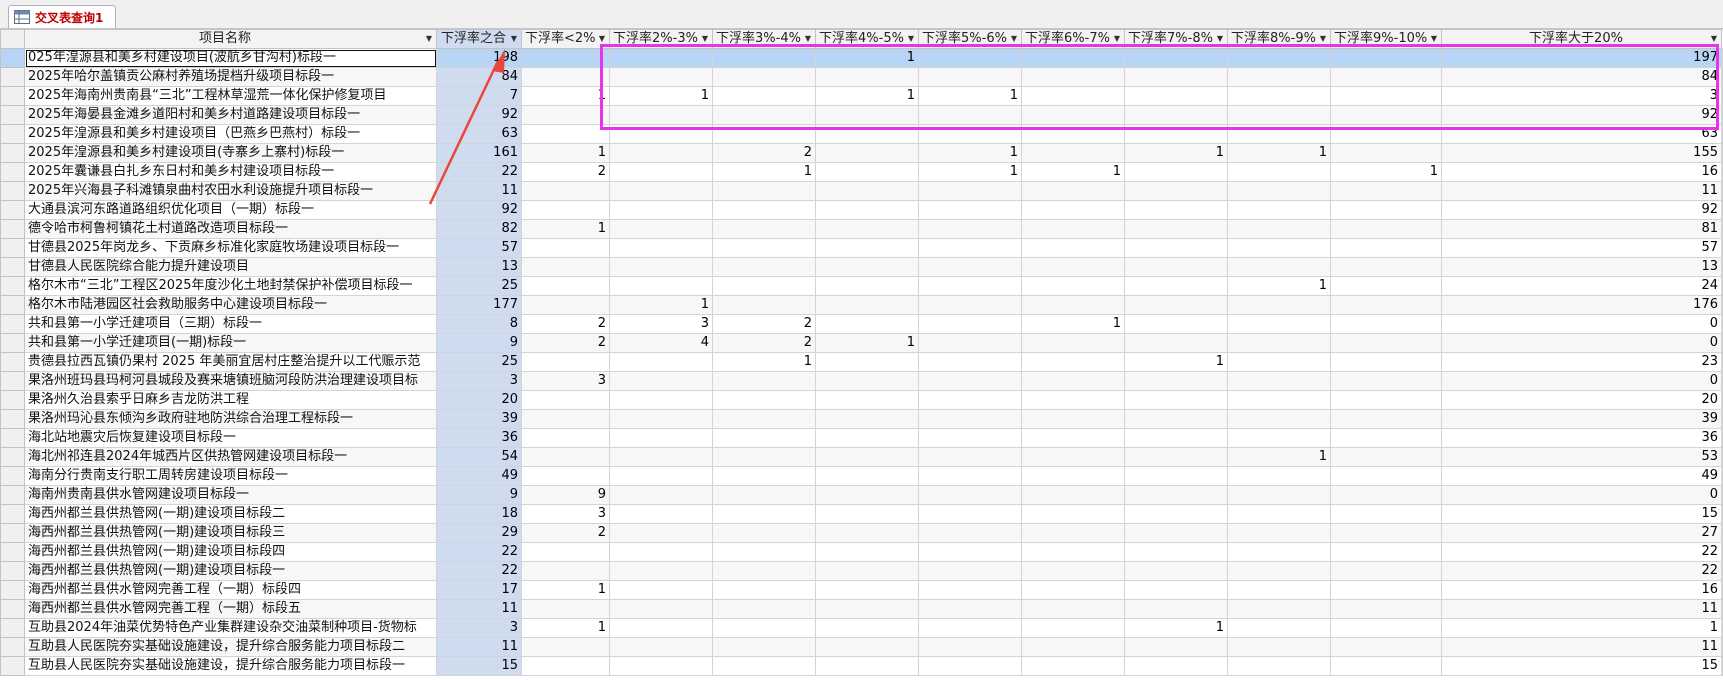 This screenshot has height=680, width=1723. Describe the element at coordinates (1581, 115) in the screenshot. I see `cell-value: 92` at that location.